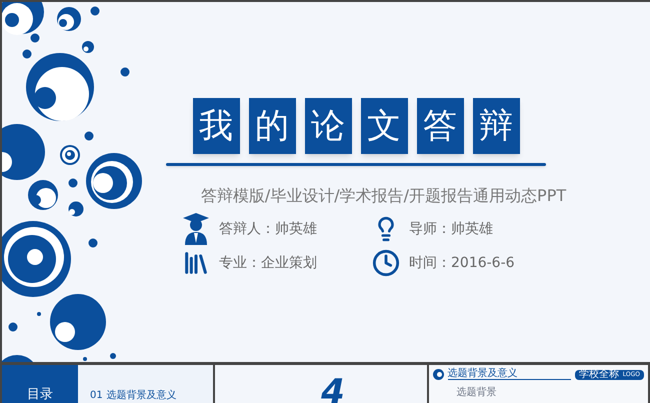  Describe the element at coordinates (268, 263) in the screenshot. I see `info-text: 专业：企业策划` at that location.